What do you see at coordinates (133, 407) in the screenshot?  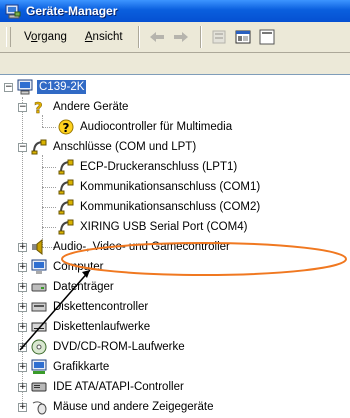 I see `tree-item-label: Mäuse und andere Zeigegeräte` at bounding box center [133, 407].